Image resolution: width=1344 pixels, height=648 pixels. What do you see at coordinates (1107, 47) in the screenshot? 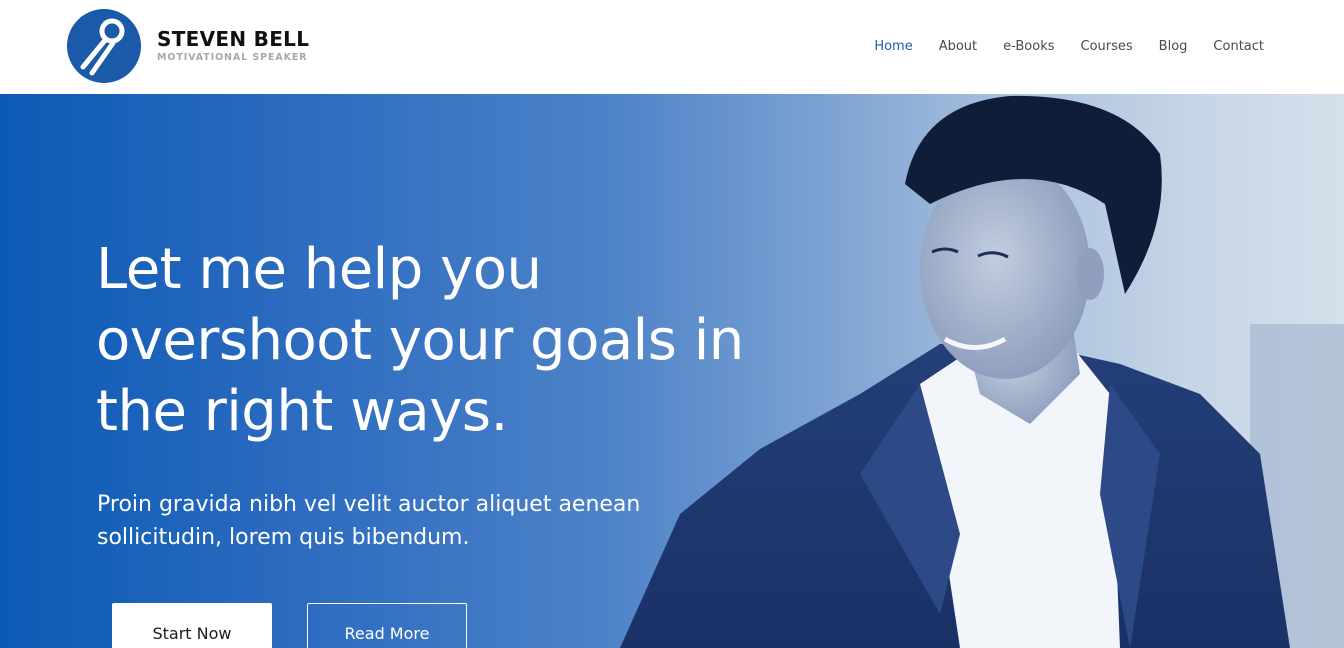
I see `nav-item-courses: Courses` at bounding box center [1107, 47].